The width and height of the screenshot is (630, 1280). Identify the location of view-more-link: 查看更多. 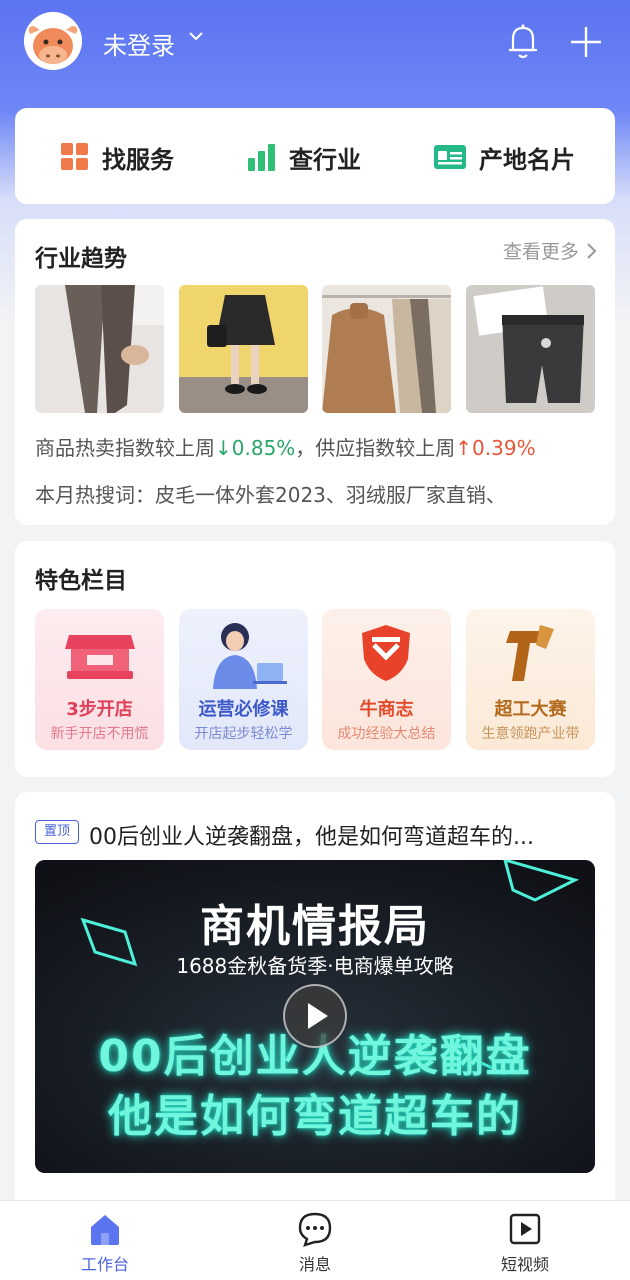
(550, 250).